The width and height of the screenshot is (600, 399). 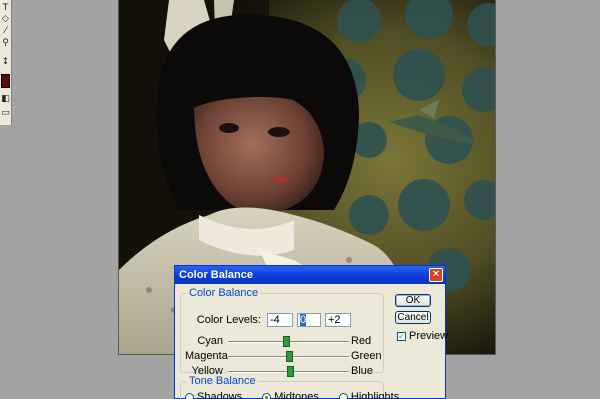 I want to click on foreground-color-swatch, so click(x=5, y=81).